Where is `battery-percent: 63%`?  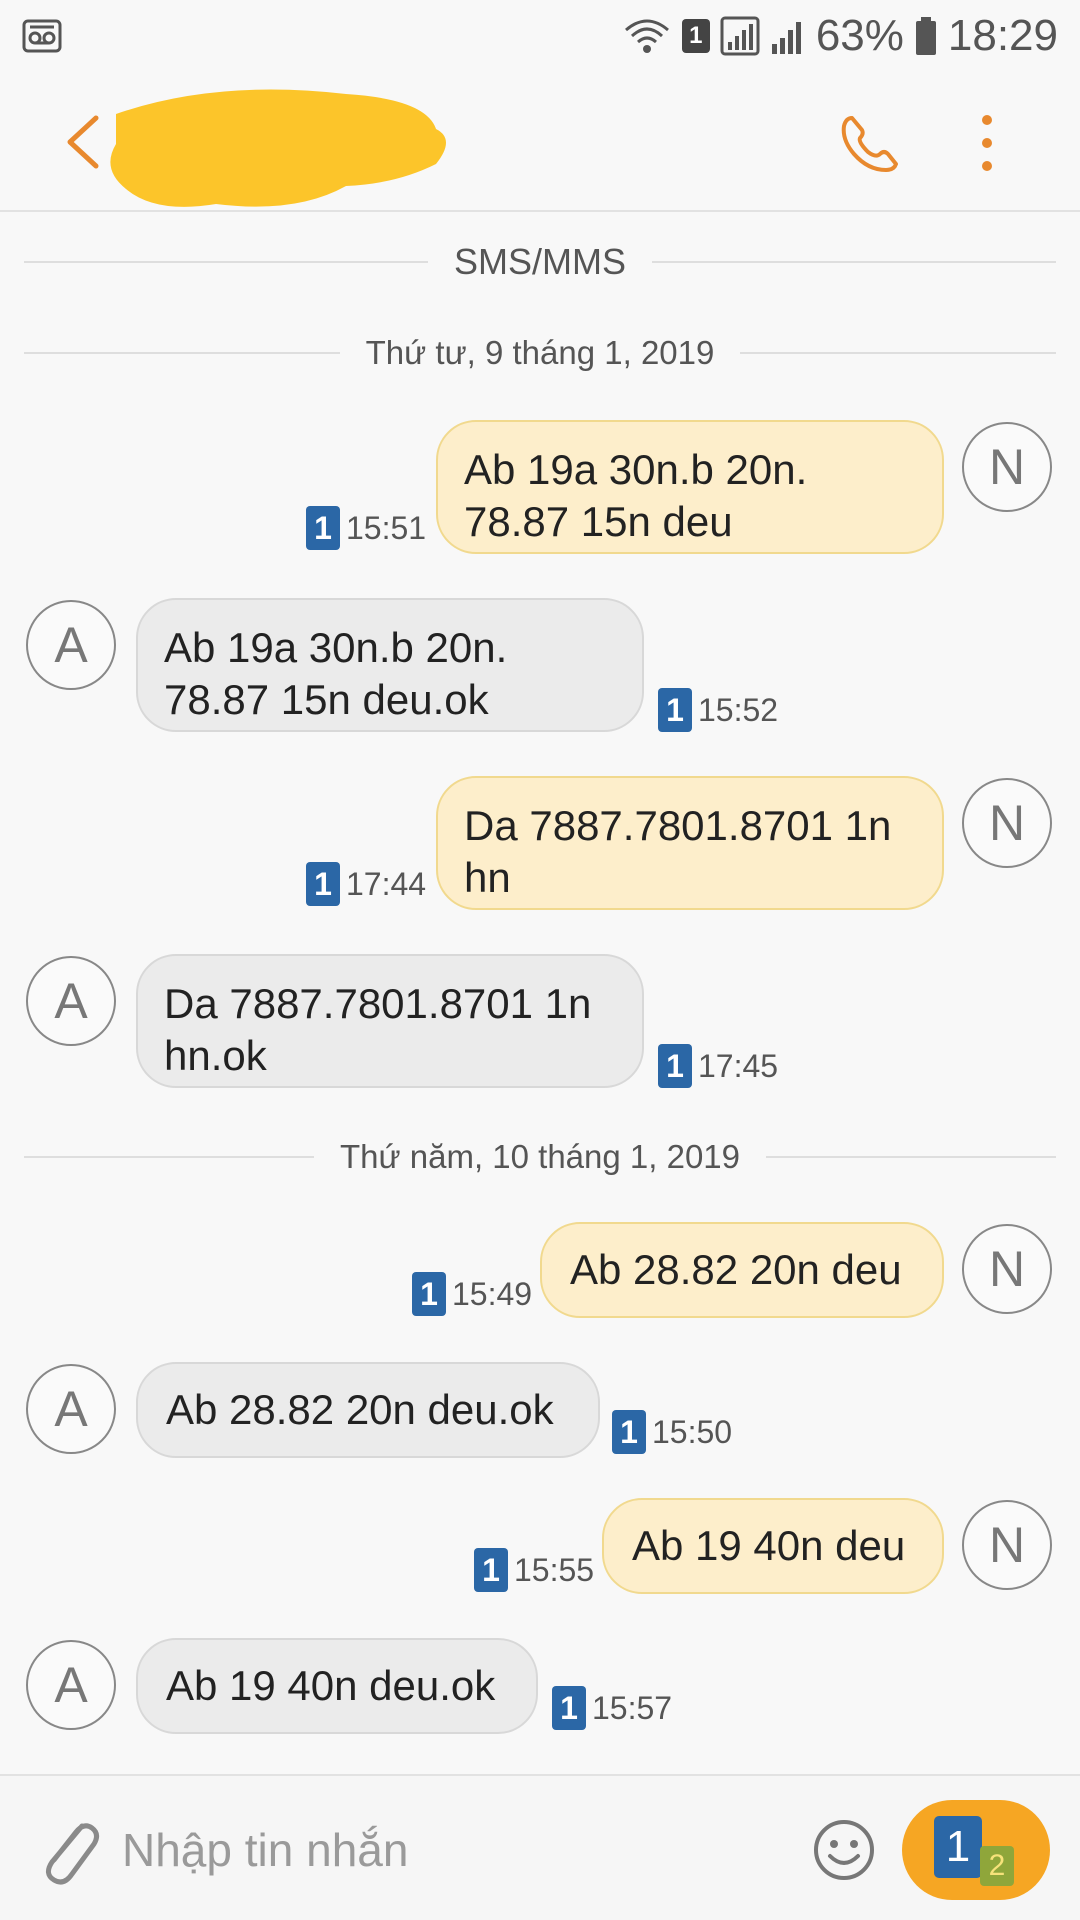 battery-percent: 63% is located at coordinates (859, 35).